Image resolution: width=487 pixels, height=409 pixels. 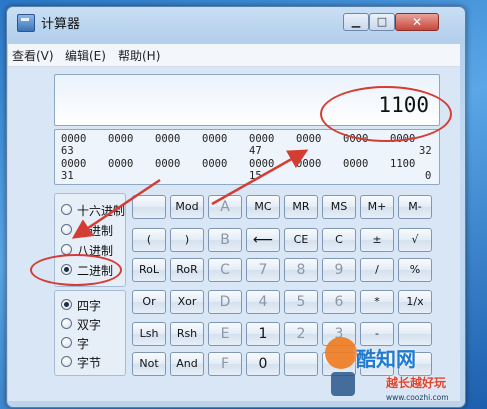 What do you see at coordinates (386, 359) in the screenshot?
I see `watermark-title: 酷知网` at bounding box center [386, 359].